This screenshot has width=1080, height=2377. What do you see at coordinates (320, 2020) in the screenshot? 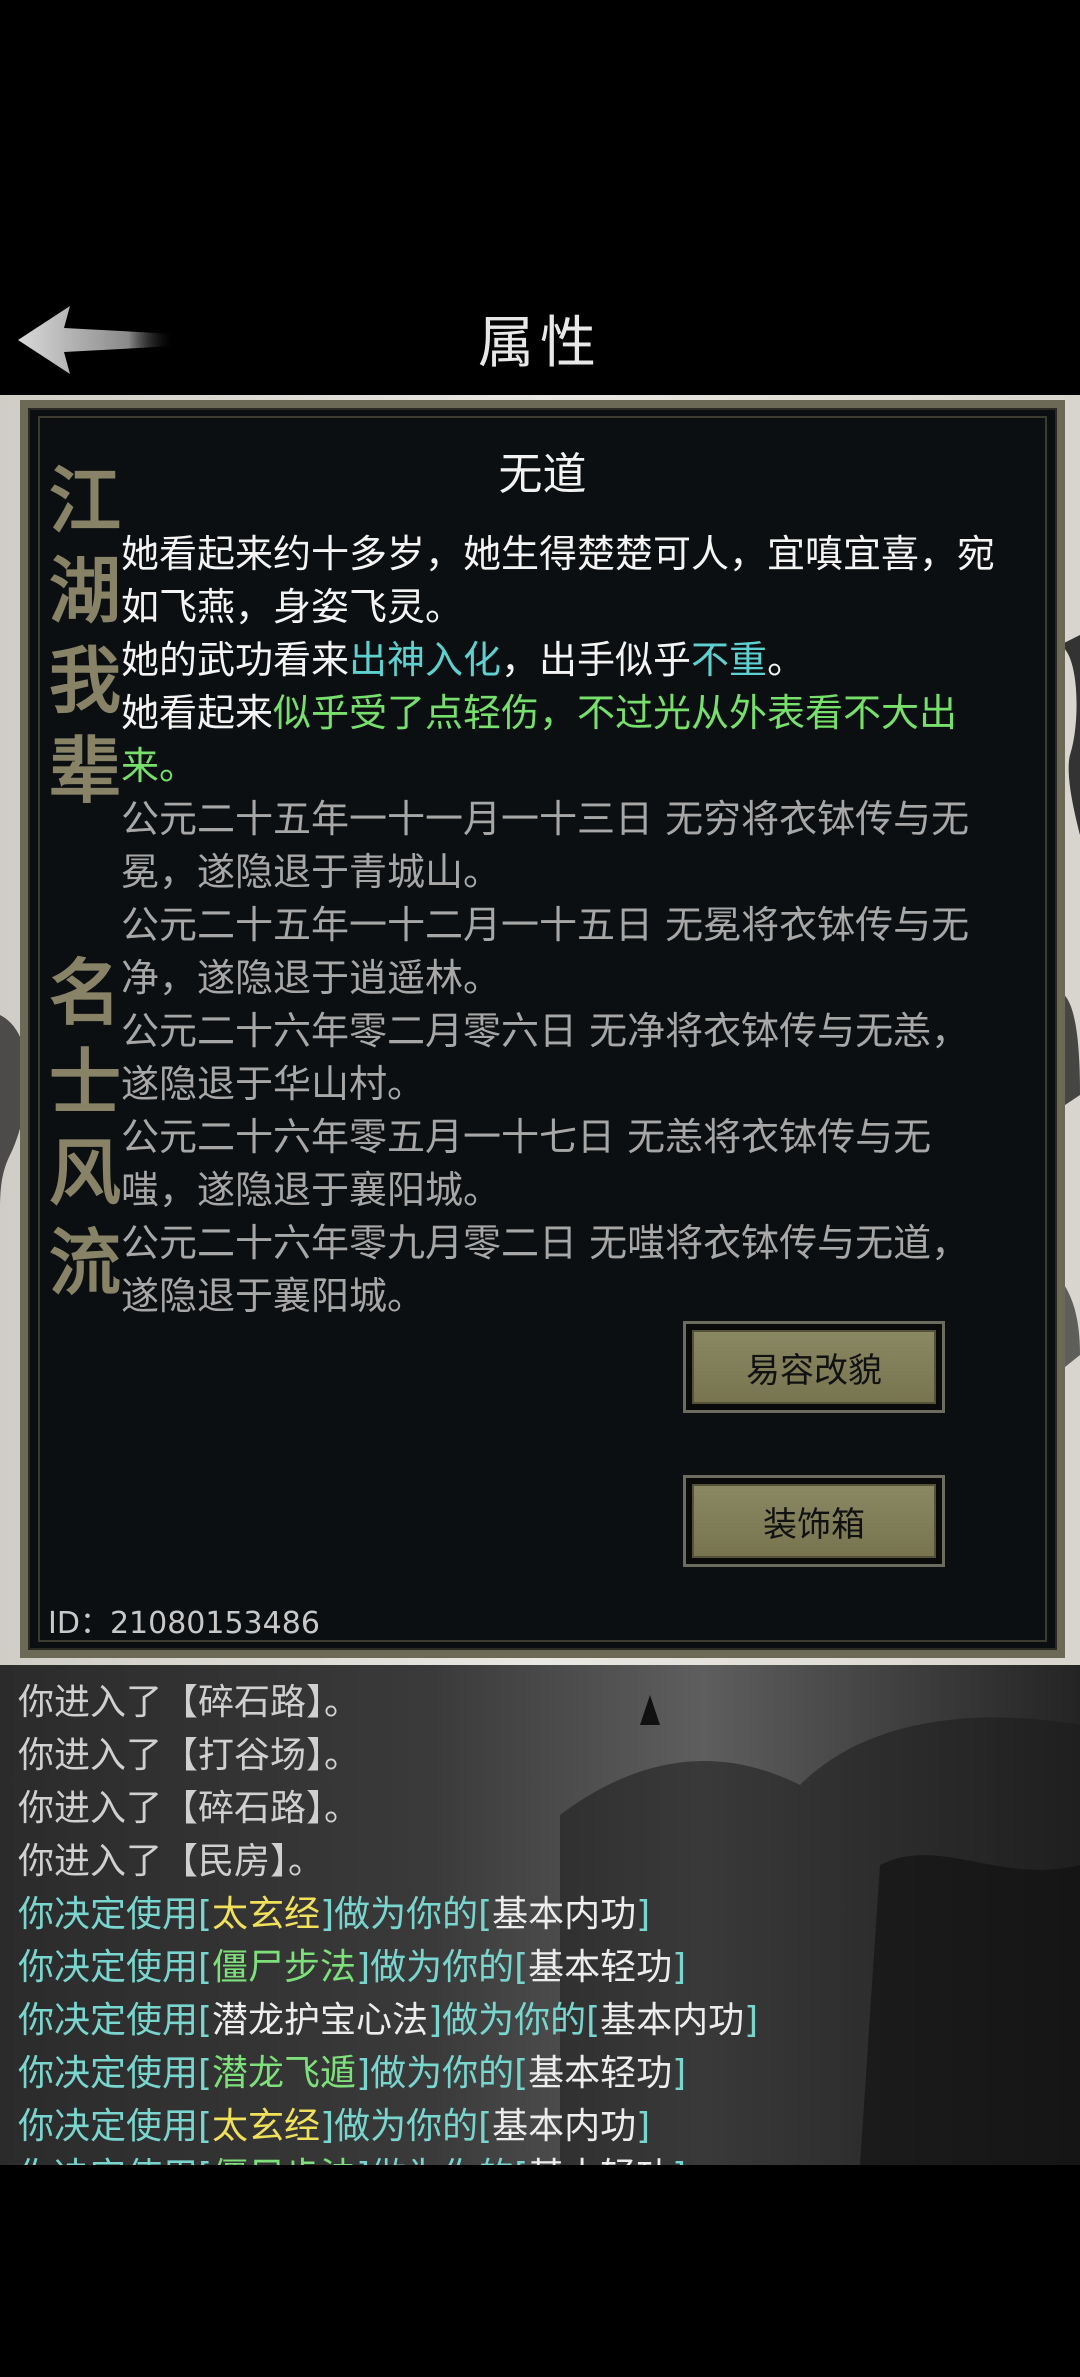
I see `skill-name: 潜龙护宝心法` at bounding box center [320, 2020].